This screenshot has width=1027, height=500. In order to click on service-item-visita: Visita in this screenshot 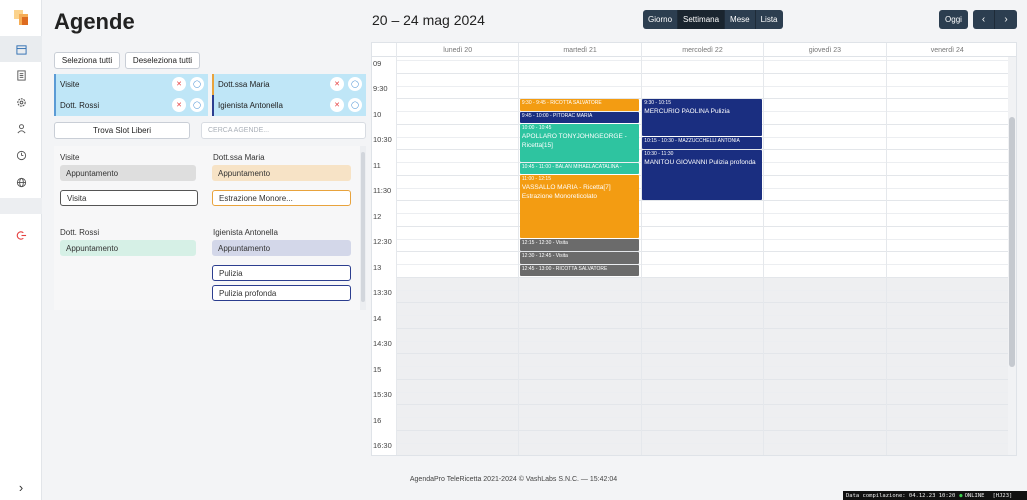, I will do `click(129, 198)`.